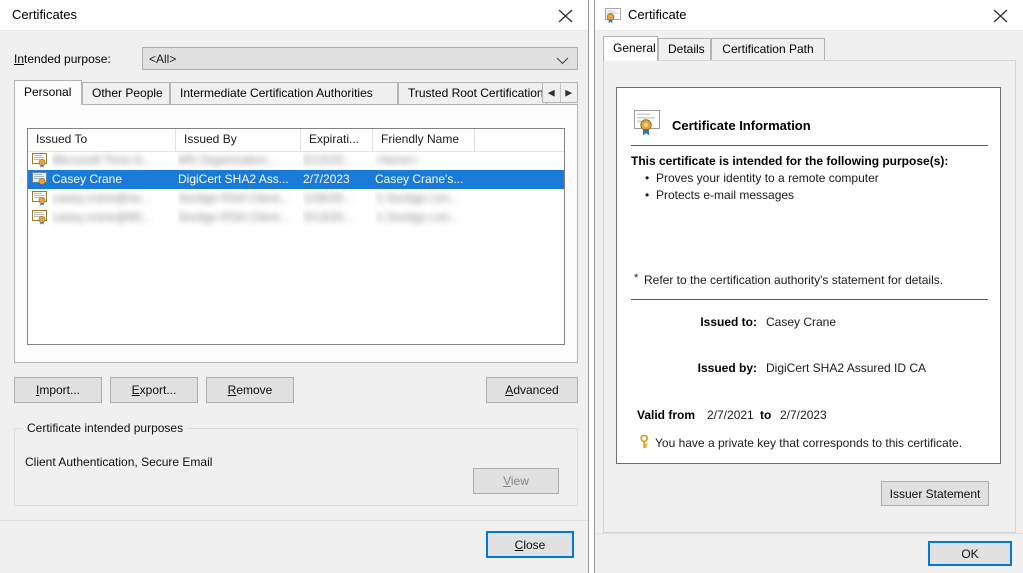 The height and width of the screenshot is (573, 1023). Describe the element at coordinates (360, 58) in the screenshot. I see `intended-purpose-dropdown: <All>` at that location.